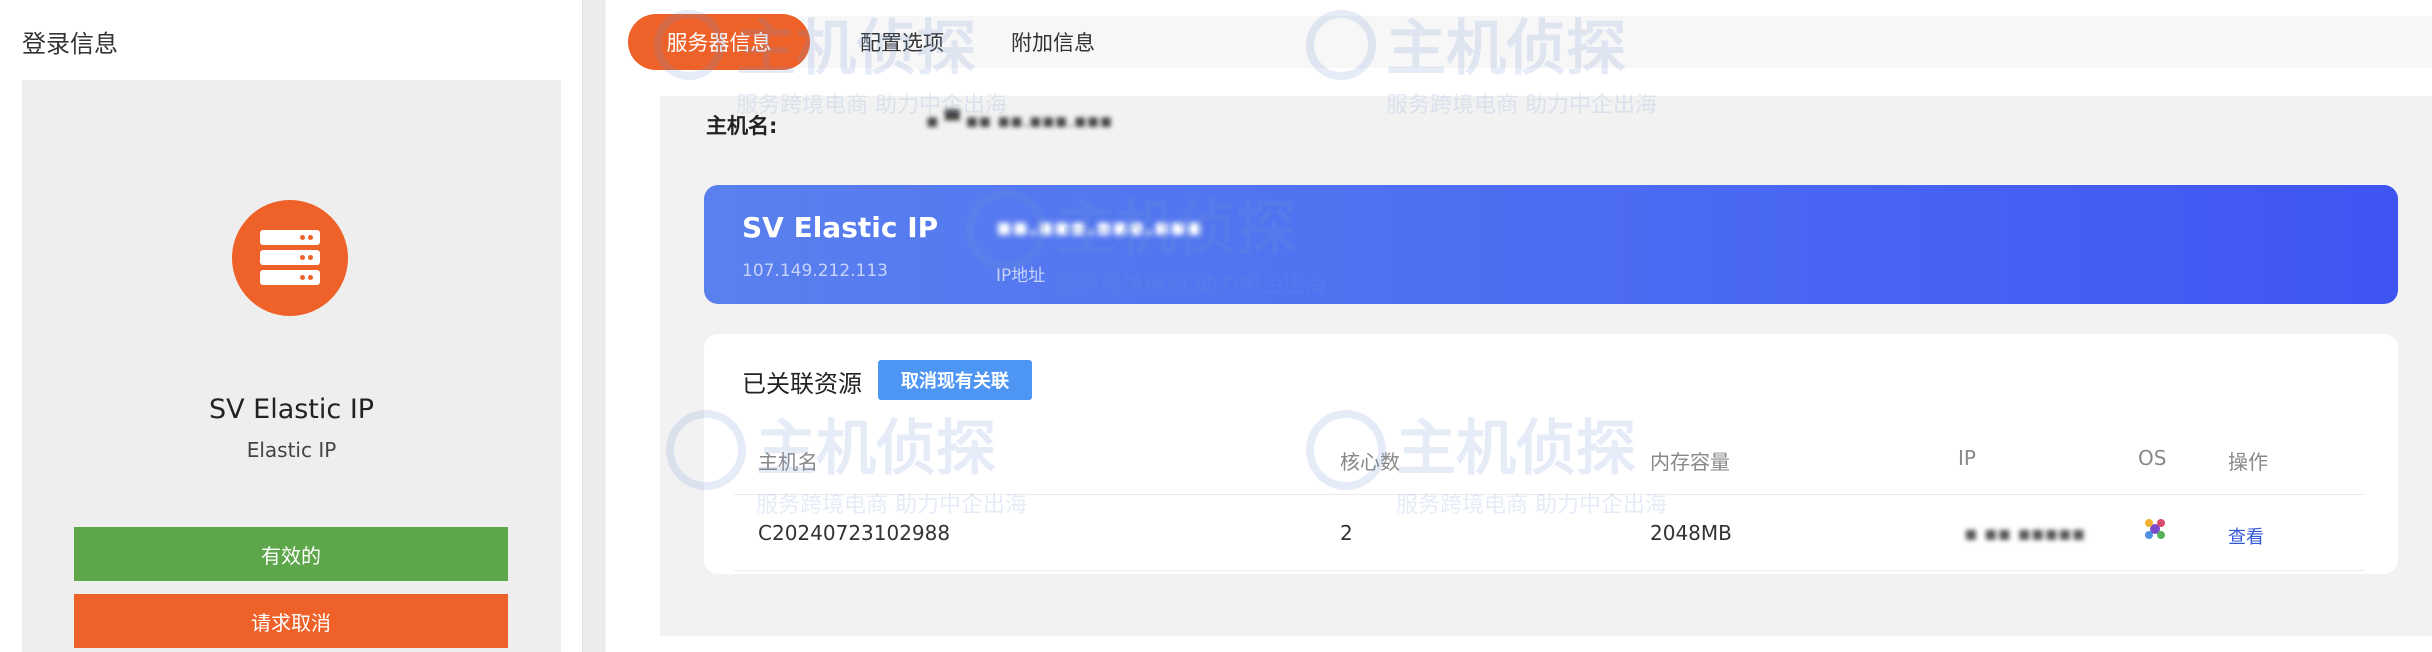 This screenshot has width=2432, height=652. What do you see at coordinates (788, 462) in the screenshot?
I see `column-header-hostname: 主机名` at bounding box center [788, 462].